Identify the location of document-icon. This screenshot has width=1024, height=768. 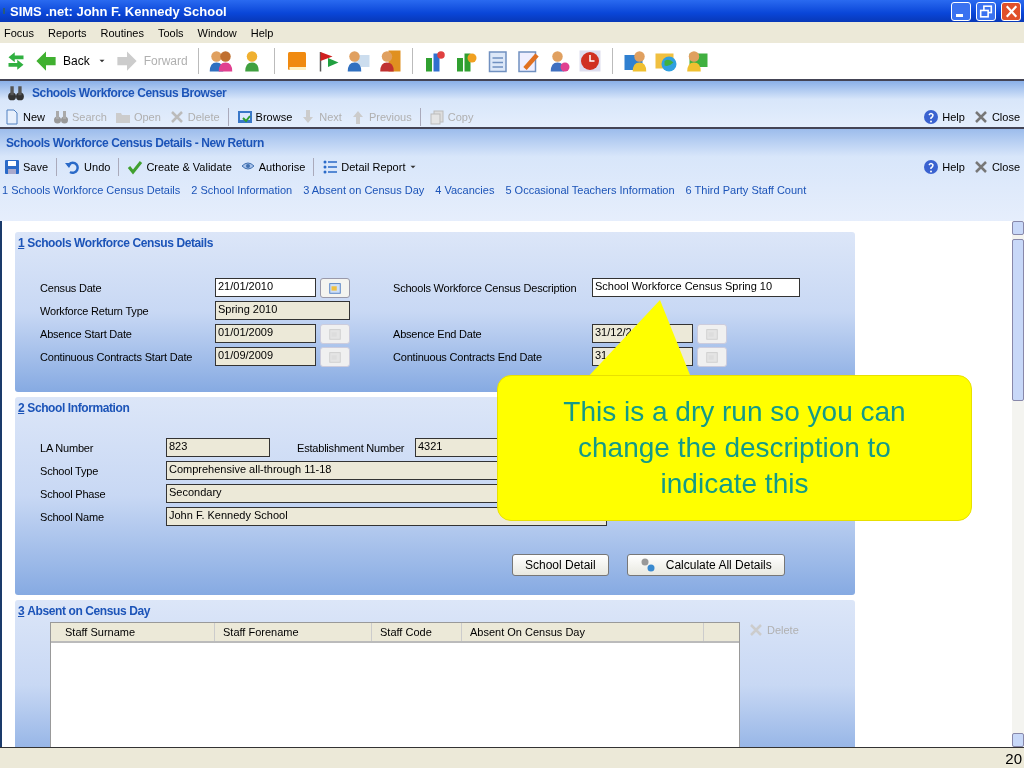
(12, 117).